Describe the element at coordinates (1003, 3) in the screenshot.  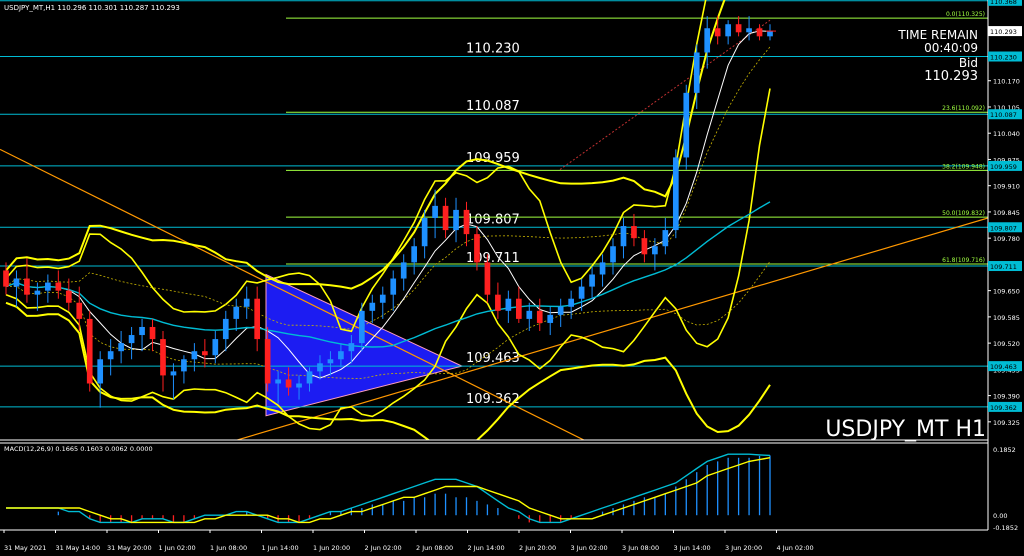
I see `level-price-tag-text: 110.368` at that location.